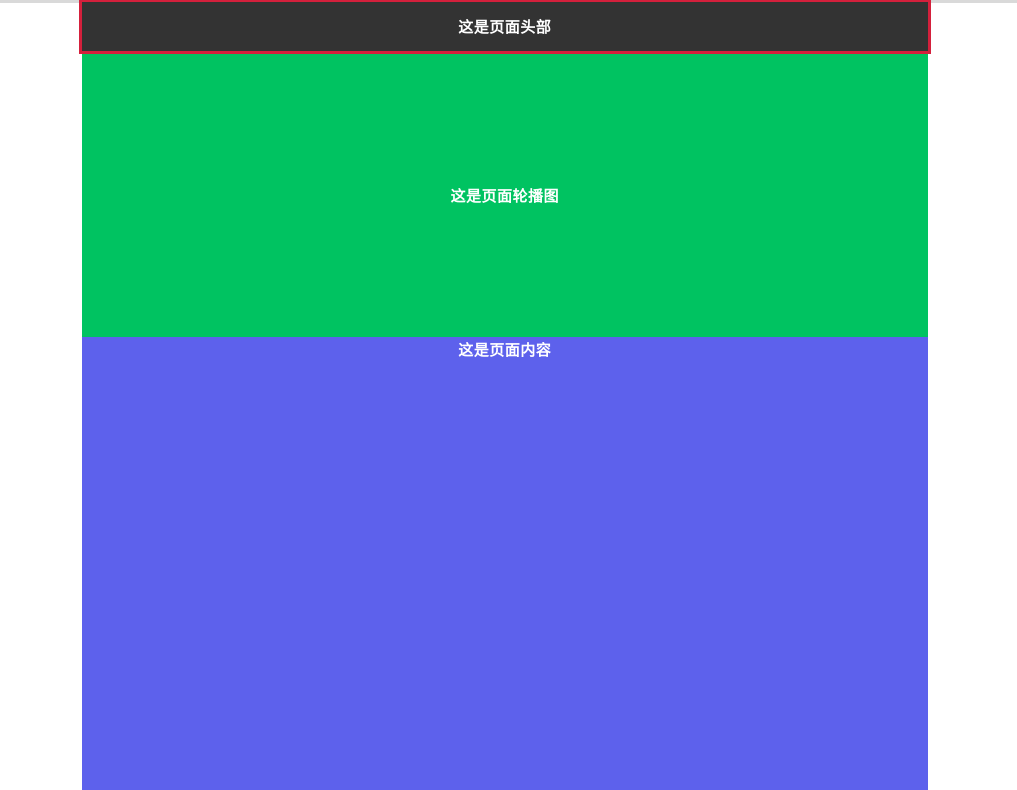 The height and width of the screenshot is (790, 1017). Describe the element at coordinates (505, 350) in the screenshot. I see `page-content-text: 这是页面内容` at that location.